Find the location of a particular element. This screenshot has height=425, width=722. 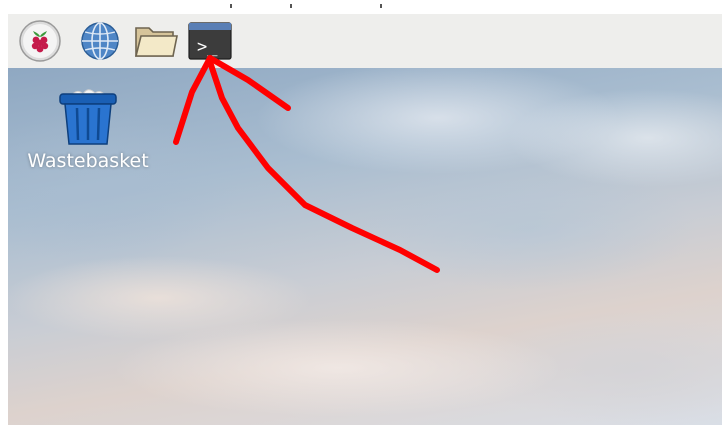

terminal-icon: >_ is located at coordinates (210, 41).